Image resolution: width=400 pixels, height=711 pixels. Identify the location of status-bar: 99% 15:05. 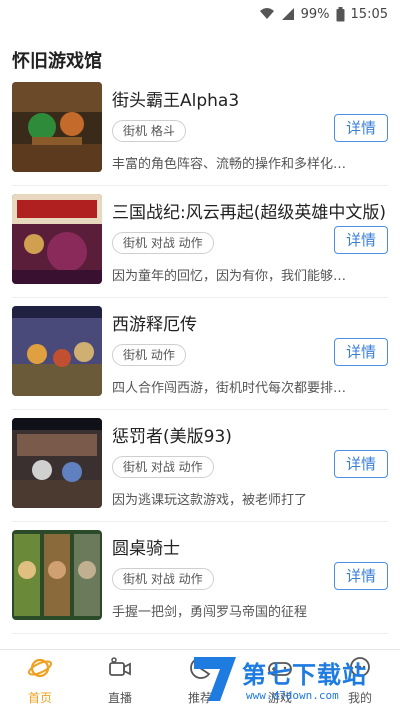
(200, 14).